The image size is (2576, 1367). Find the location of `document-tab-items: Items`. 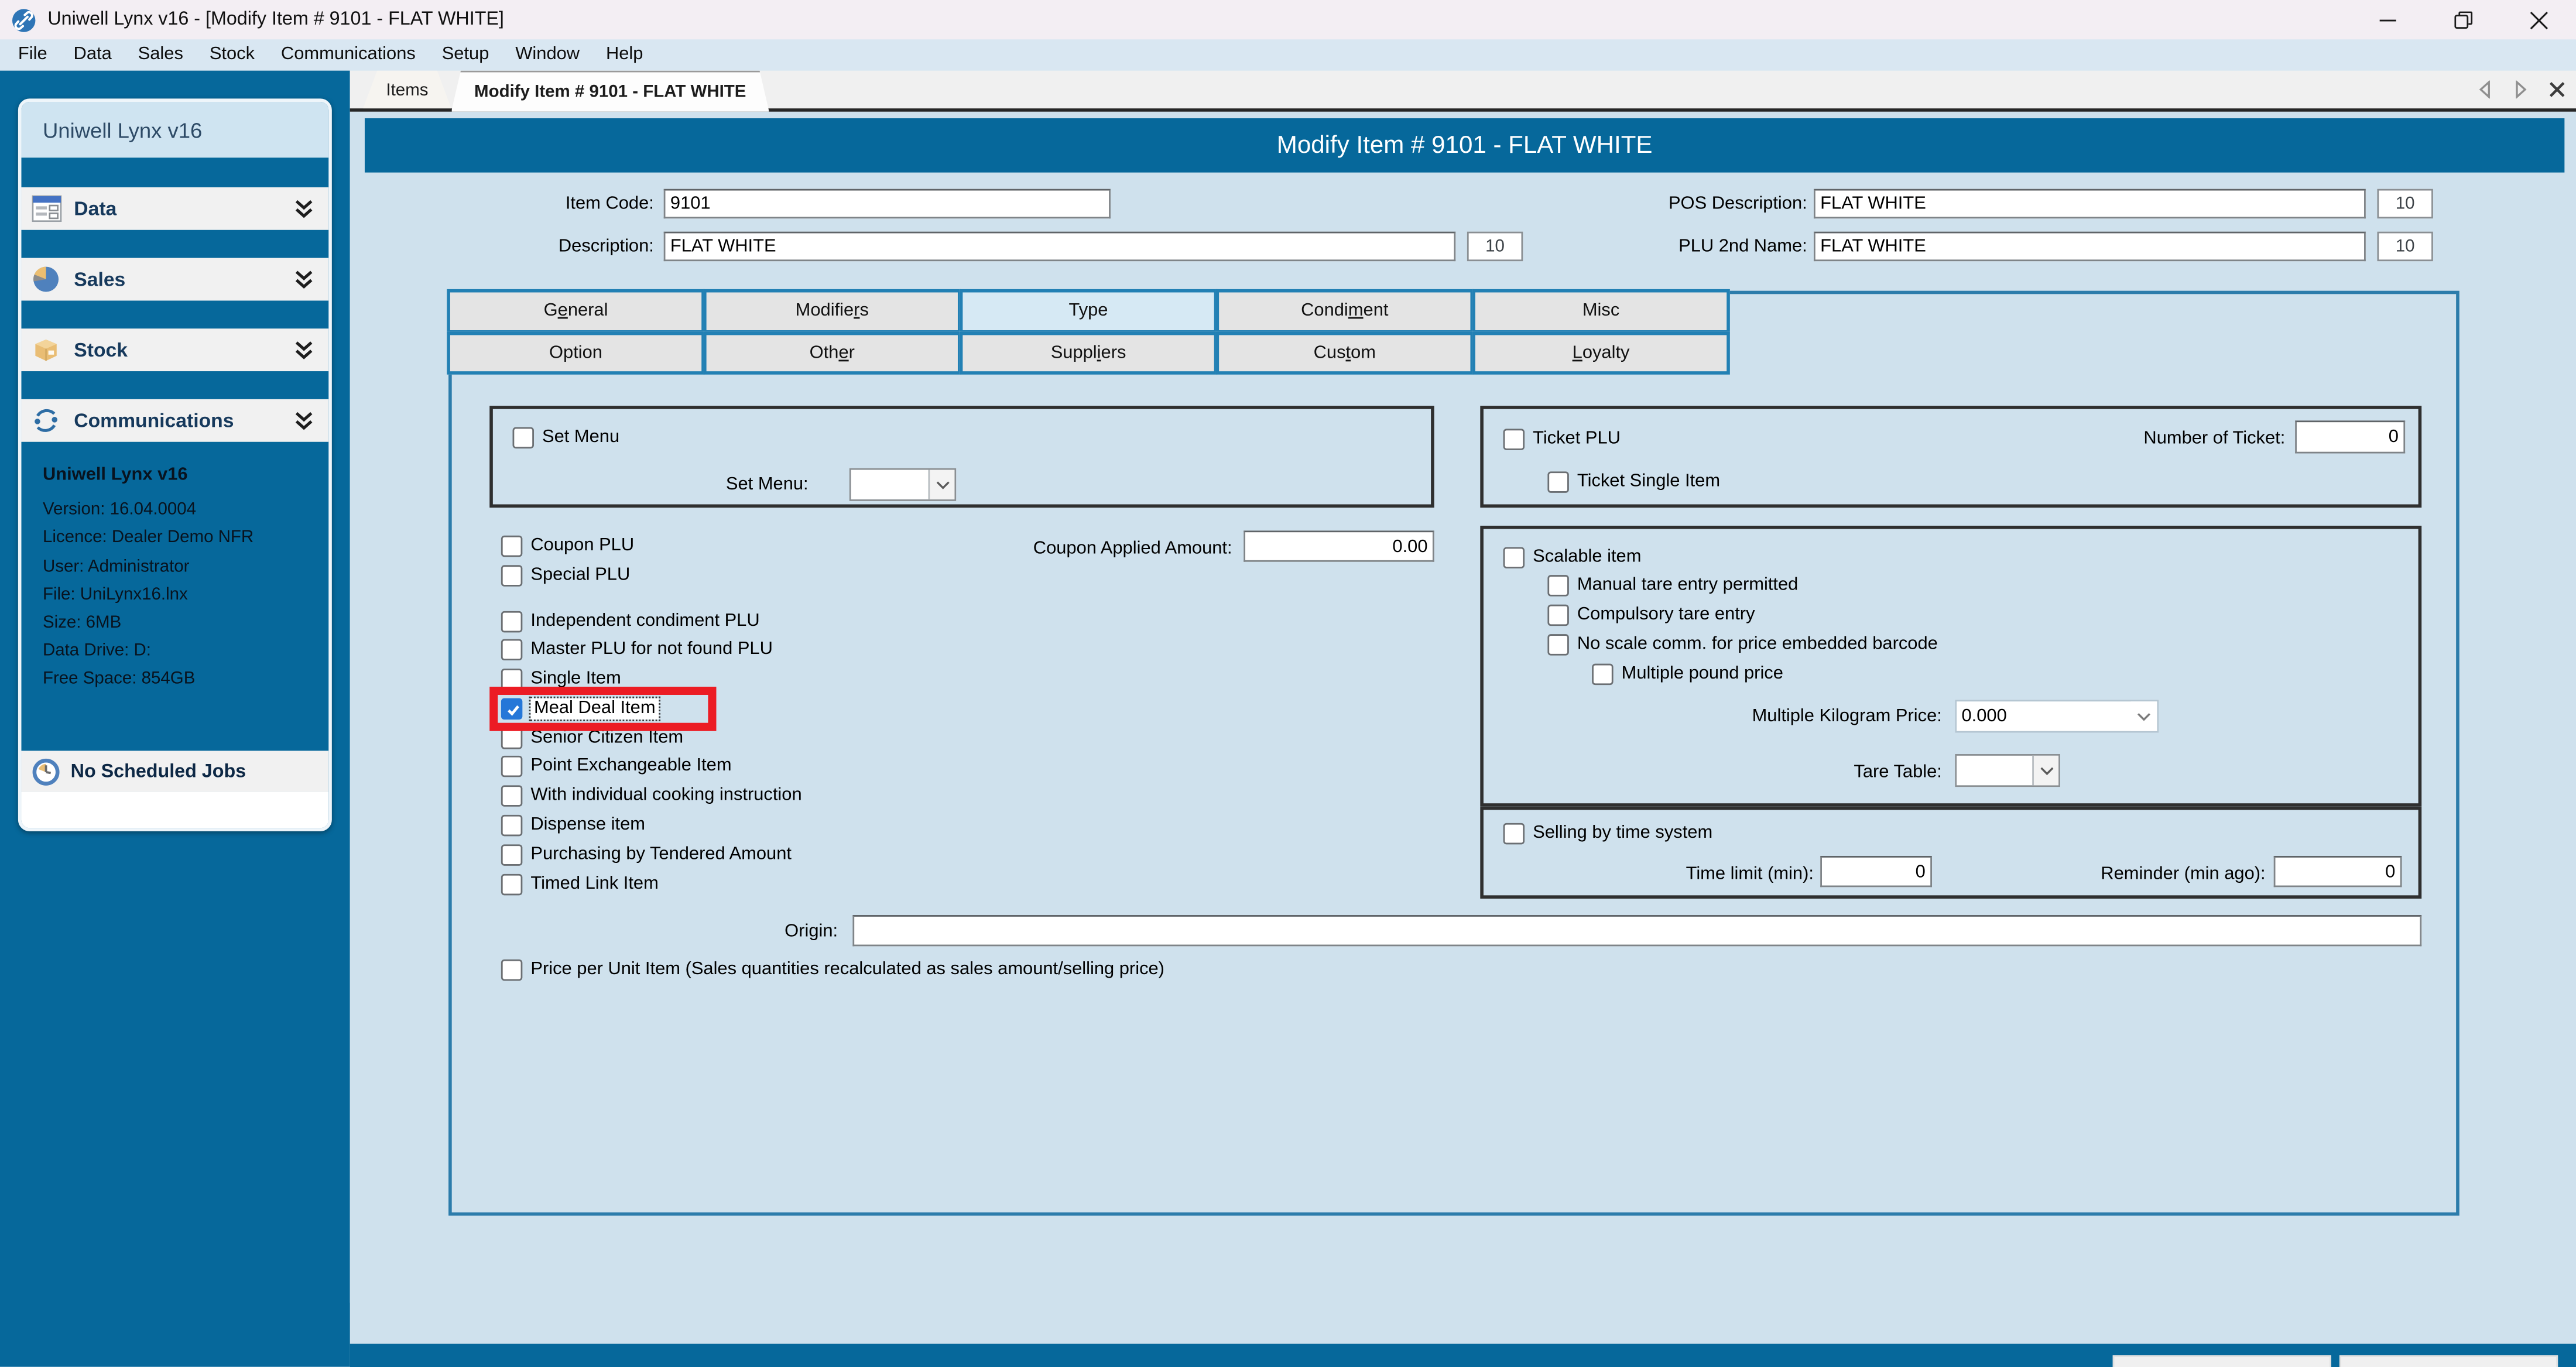

document-tab-items: Items is located at coordinates (407, 89).